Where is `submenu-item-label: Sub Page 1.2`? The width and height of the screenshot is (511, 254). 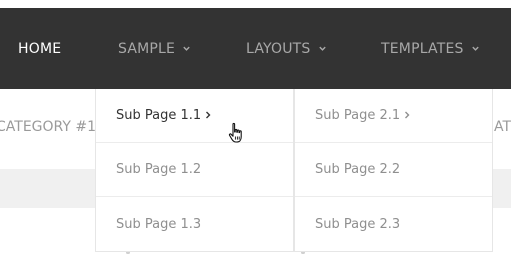 submenu-item-label: Sub Page 1.2 is located at coordinates (159, 169).